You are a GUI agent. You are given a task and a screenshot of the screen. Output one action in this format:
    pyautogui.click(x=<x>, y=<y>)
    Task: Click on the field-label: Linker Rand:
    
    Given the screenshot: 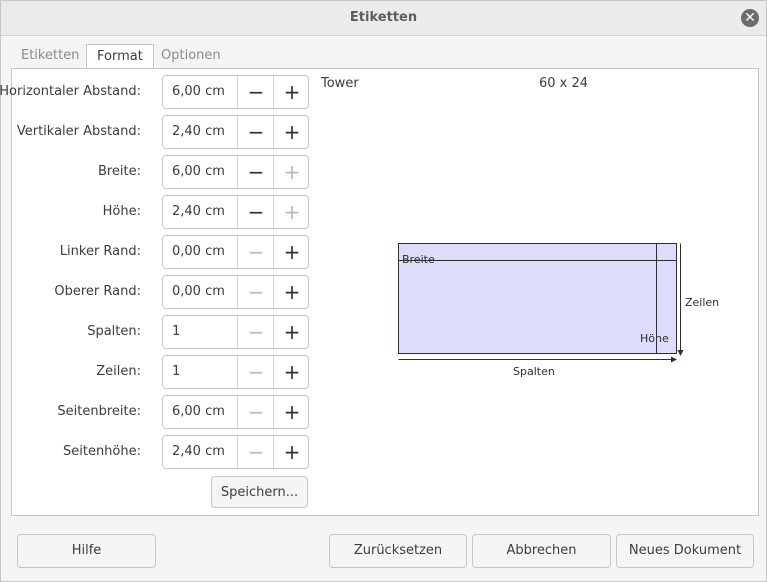 What is the action you would take?
    pyautogui.click(x=100, y=251)
    